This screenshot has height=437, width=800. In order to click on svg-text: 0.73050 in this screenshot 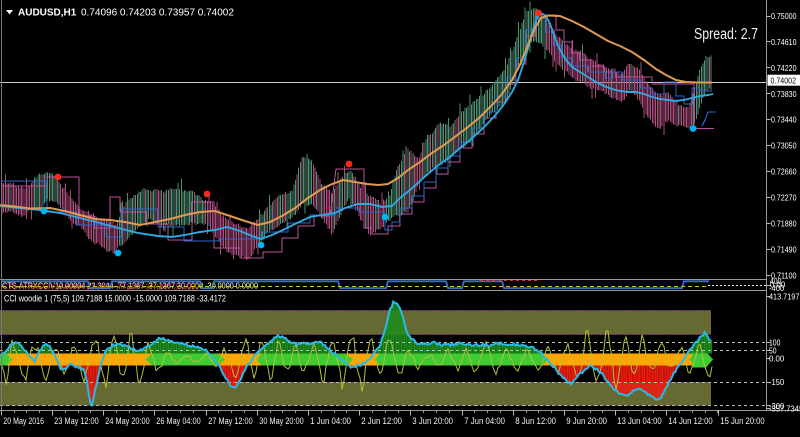, I will do `click(784, 146)`.